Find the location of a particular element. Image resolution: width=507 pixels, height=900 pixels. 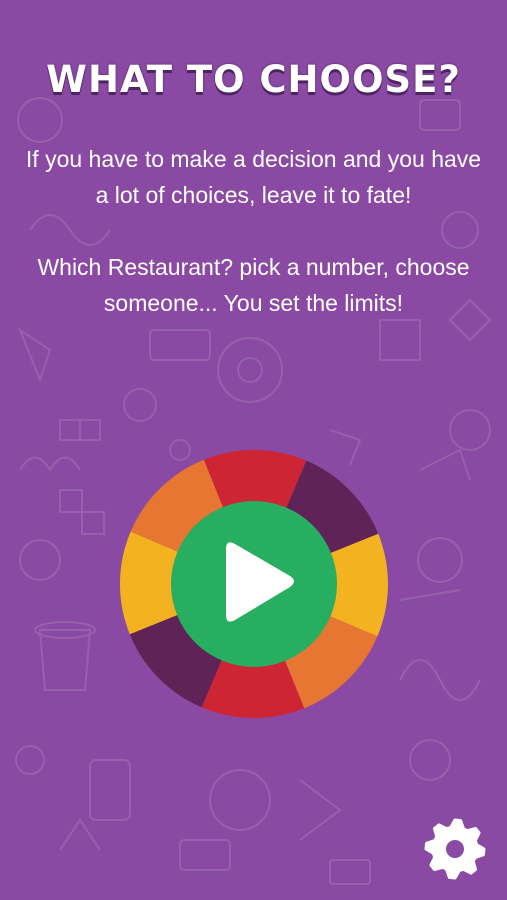

gear-icon is located at coordinates (455, 849).